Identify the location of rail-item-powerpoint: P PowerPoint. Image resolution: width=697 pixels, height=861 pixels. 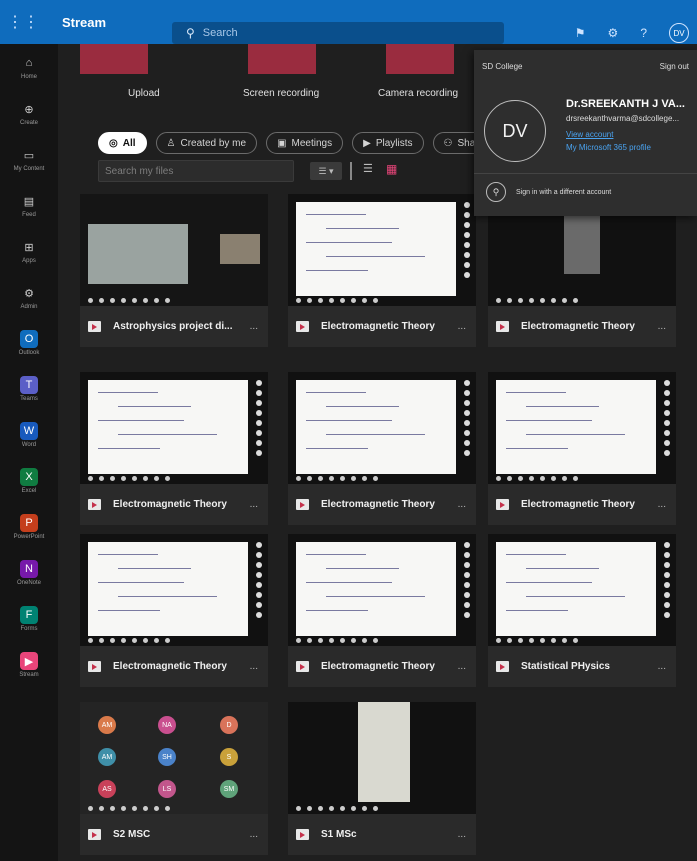
(29, 527).